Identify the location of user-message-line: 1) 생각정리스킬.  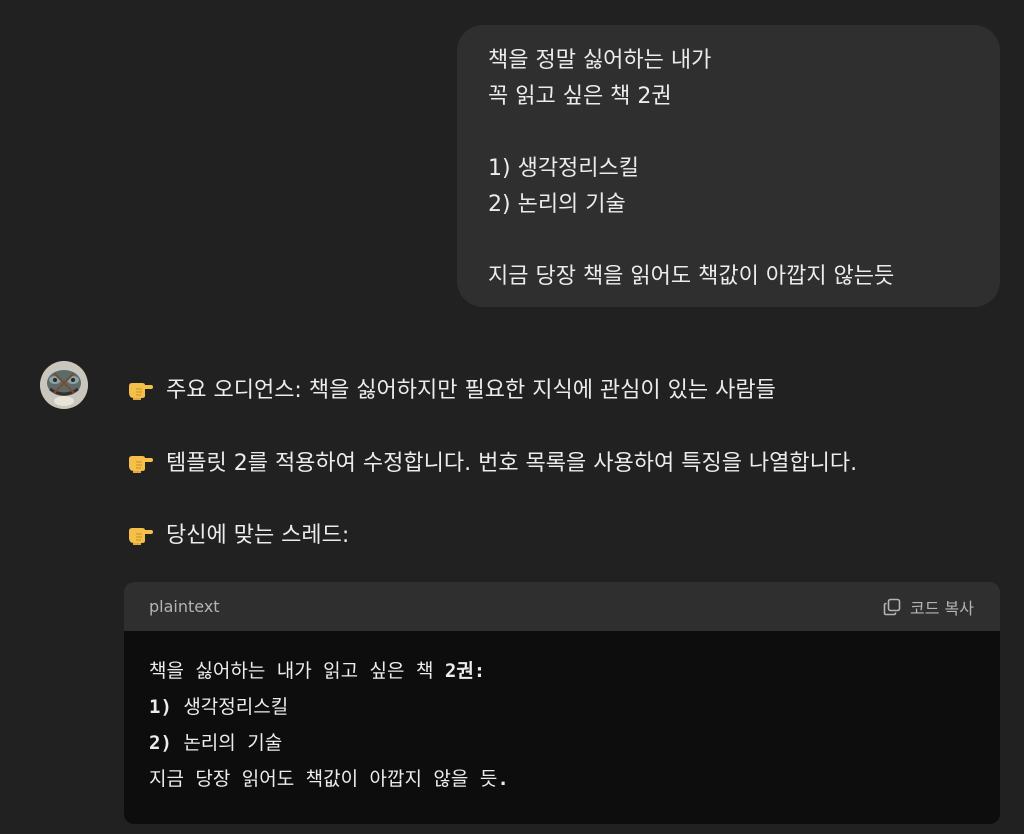
(564, 168).